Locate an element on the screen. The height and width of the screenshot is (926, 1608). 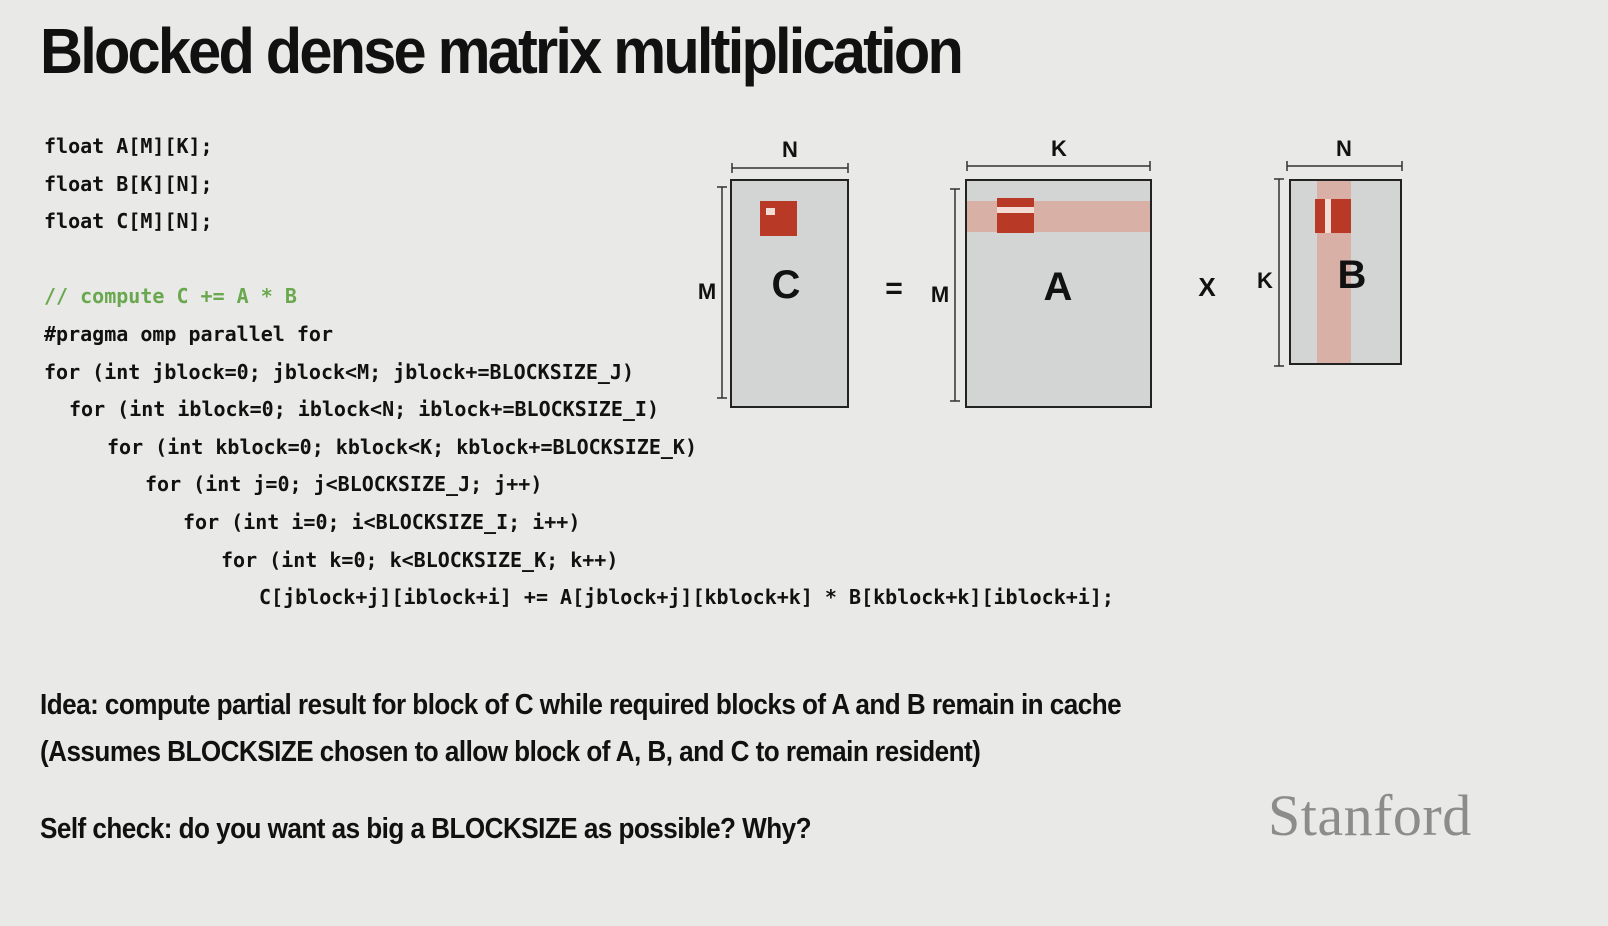
matrix-b: N K B is located at coordinates (1330, 251).